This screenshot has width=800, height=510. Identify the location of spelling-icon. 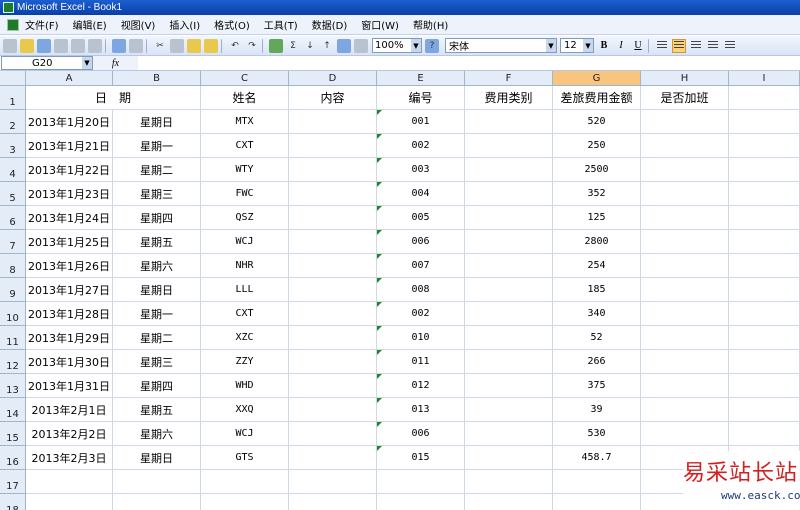
(119, 45).